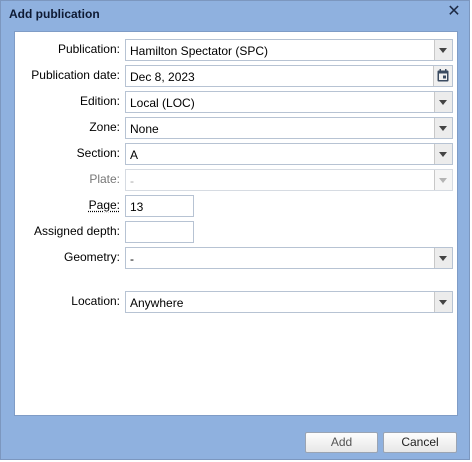 Image resolution: width=472 pixels, height=462 pixels. What do you see at coordinates (104, 205) in the screenshot?
I see `page-label: Page:` at bounding box center [104, 205].